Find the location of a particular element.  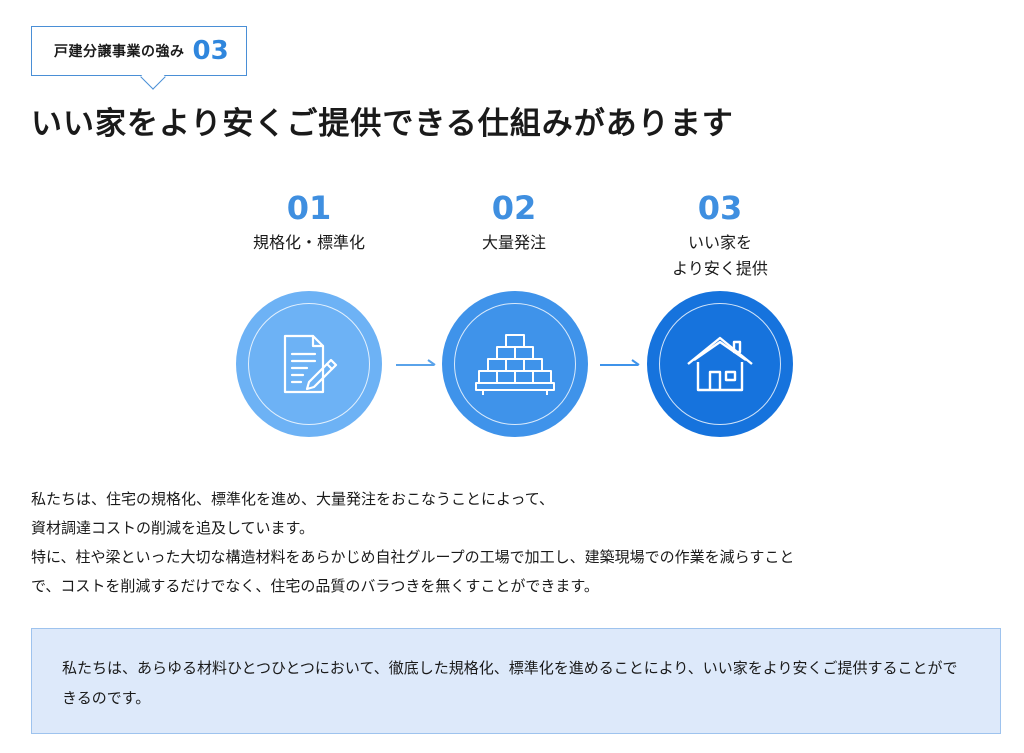

step-number: 01 is located at coordinates (309, 208).